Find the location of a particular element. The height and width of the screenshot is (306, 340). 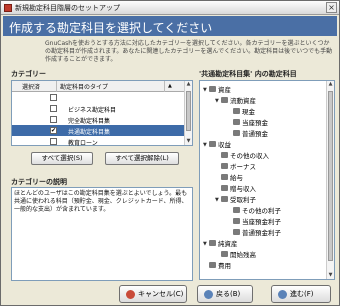

categories-scrollbar: ▲ ▼ is located at coordinates (188, 113).